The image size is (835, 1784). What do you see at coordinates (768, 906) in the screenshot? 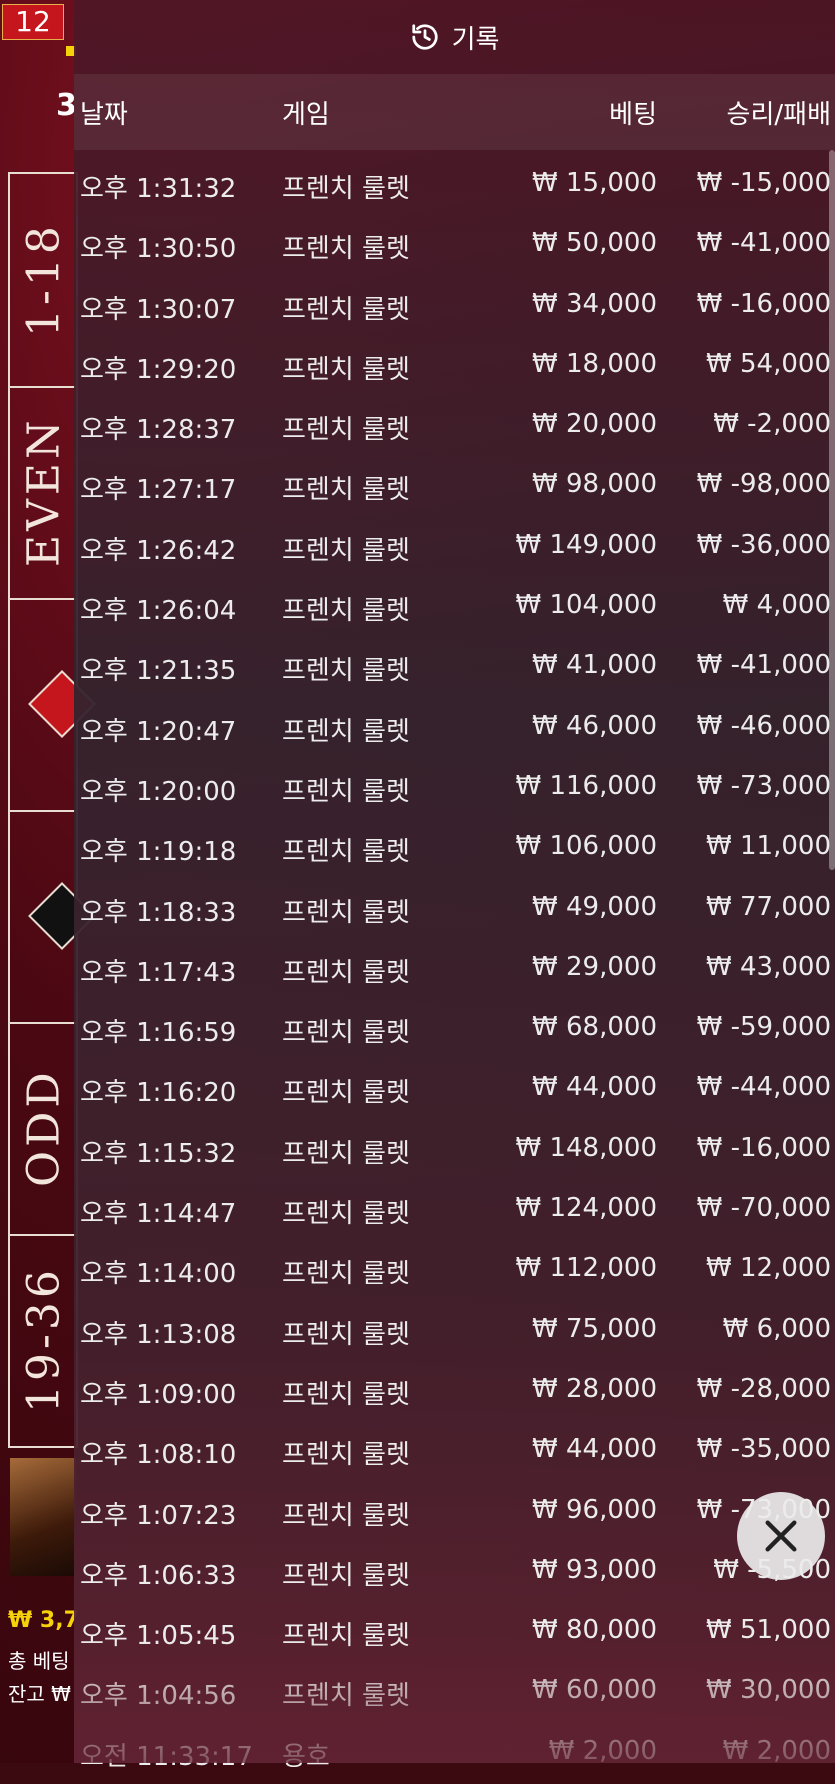
I see `row-result: ₩ 77,000` at bounding box center [768, 906].